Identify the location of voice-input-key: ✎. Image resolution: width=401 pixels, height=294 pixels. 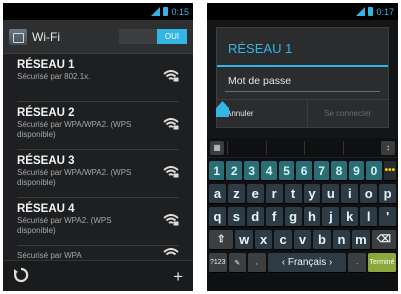
(237, 263).